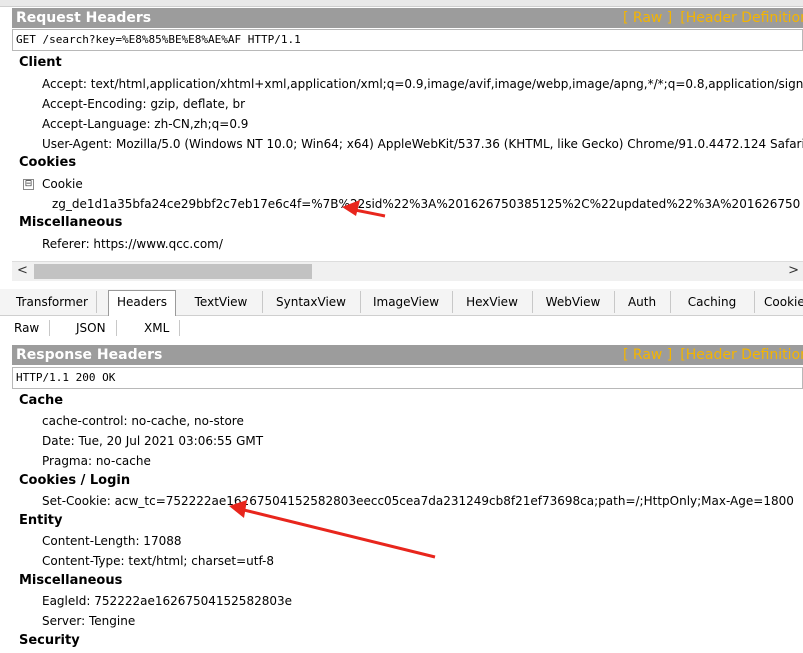  Describe the element at coordinates (311, 302) in the screenshot. I see `tab-syntaxview: SyntaxView` at that location.